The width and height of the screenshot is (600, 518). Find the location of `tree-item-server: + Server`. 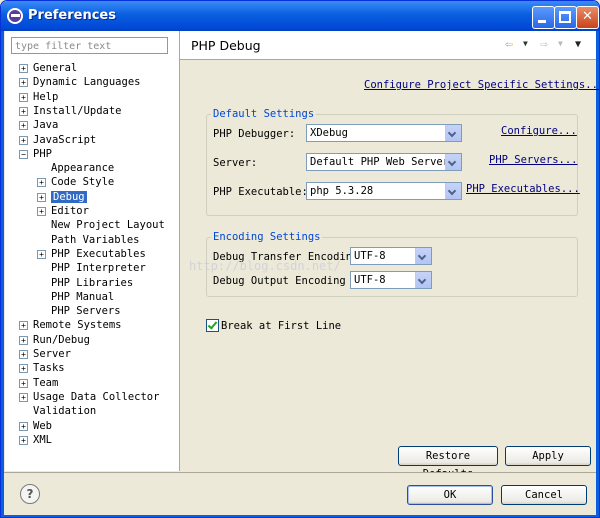

tree-item-server: + Server is located at coordinates (45, 354).